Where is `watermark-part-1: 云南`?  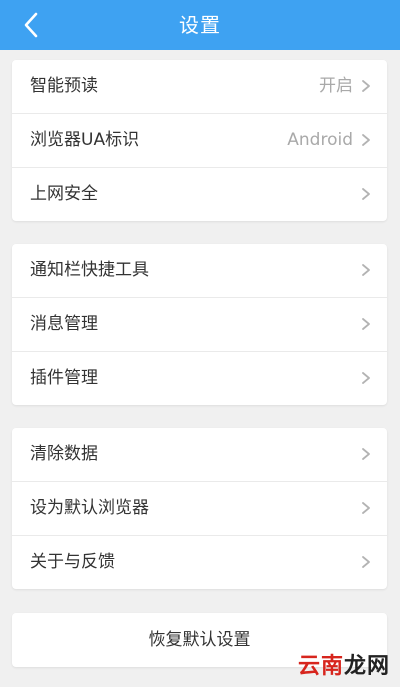 watermark-part-1: 云南 is located at coordinates (320, 666).